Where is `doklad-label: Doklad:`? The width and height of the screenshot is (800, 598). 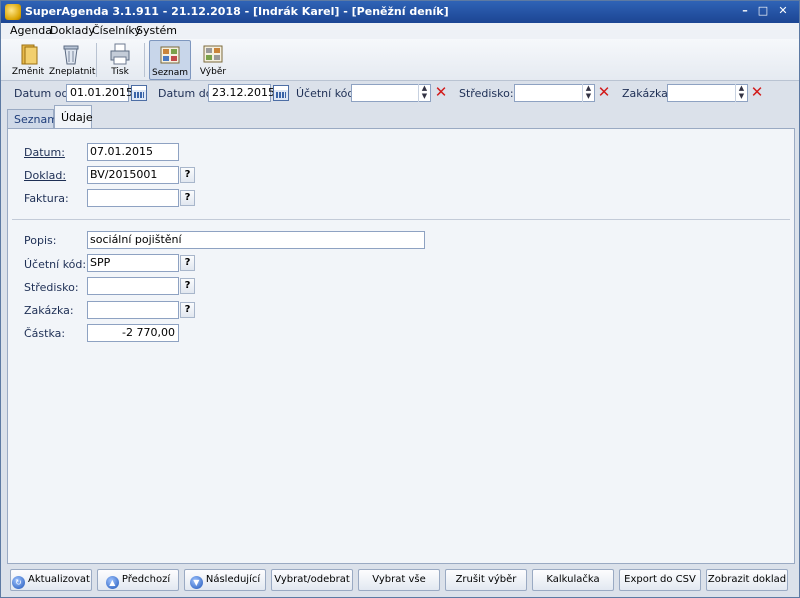
doklad-label: Doklad: is located at coordinates (45, 175).